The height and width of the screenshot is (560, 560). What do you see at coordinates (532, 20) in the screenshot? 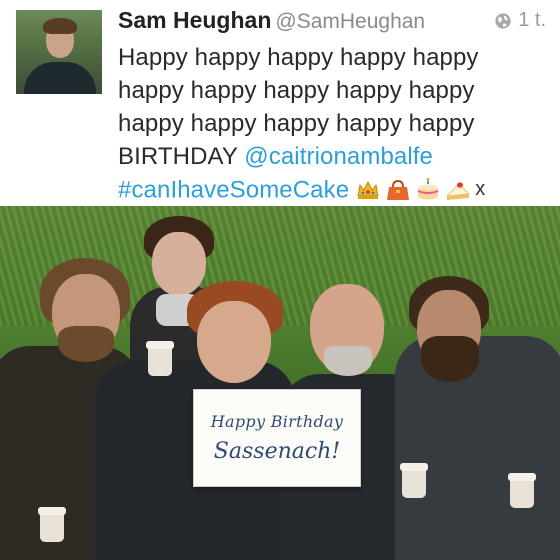
I see `tweet-timestamp: 1 t.` at bounding box center [532, 20].